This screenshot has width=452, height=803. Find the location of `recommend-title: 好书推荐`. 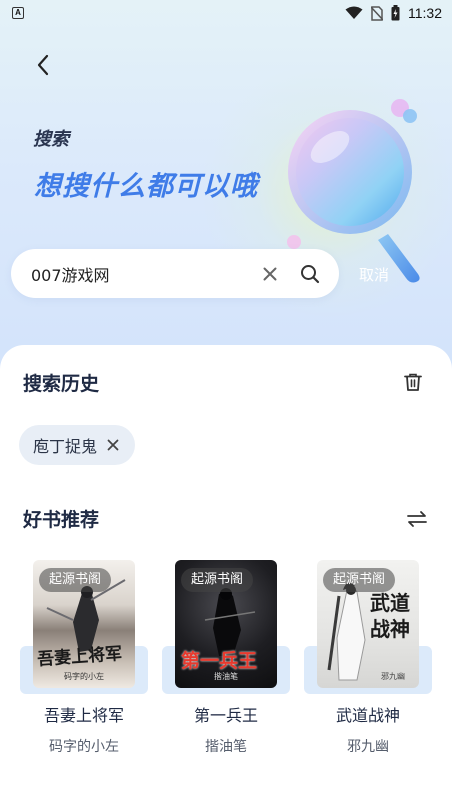

recommend-title: 好书推荐 is located at coordinates (61, 520).